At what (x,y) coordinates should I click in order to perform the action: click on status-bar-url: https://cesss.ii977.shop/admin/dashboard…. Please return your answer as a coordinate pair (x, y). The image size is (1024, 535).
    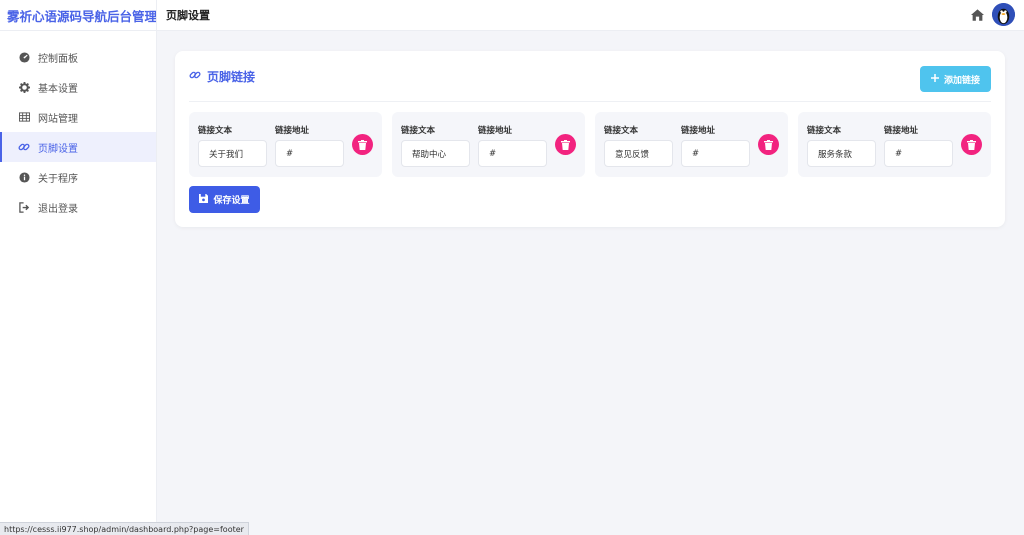
    Looking at the image, I should click on (124, 528).